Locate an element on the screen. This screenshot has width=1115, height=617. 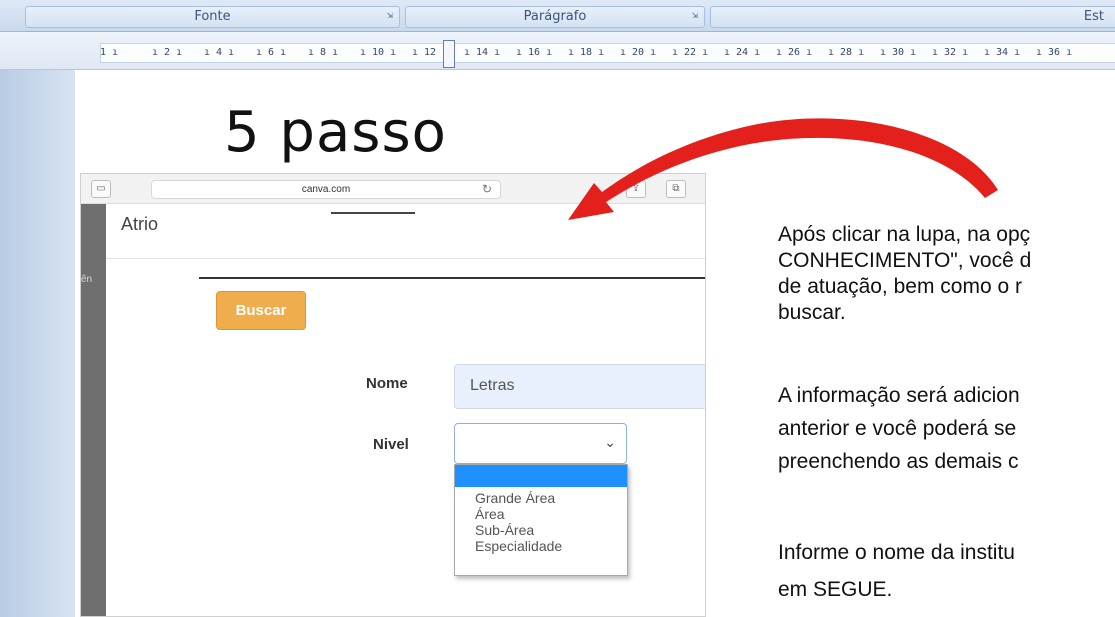
nome-label: Nome is located at coordinates (387, 383).